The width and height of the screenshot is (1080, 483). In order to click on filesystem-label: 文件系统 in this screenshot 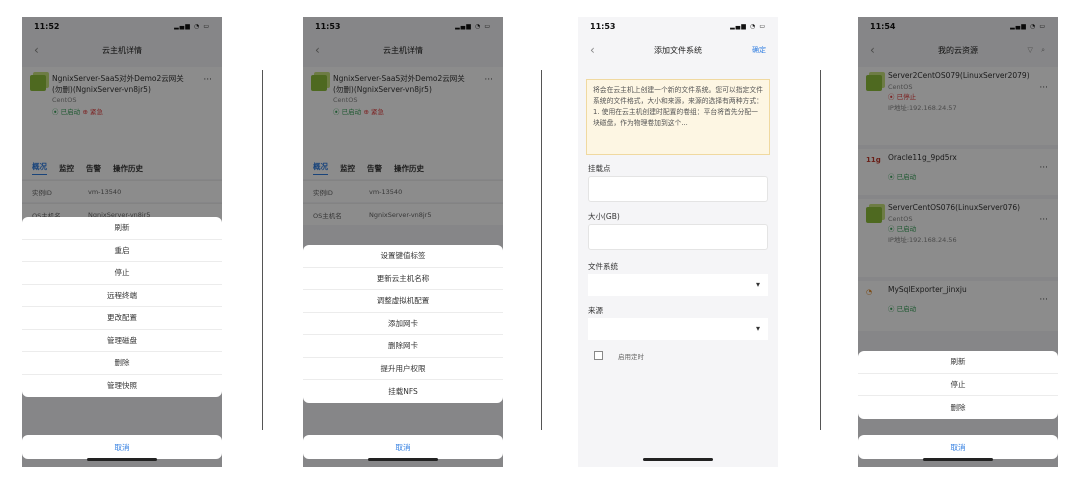, I will do `click(603, 266)`.